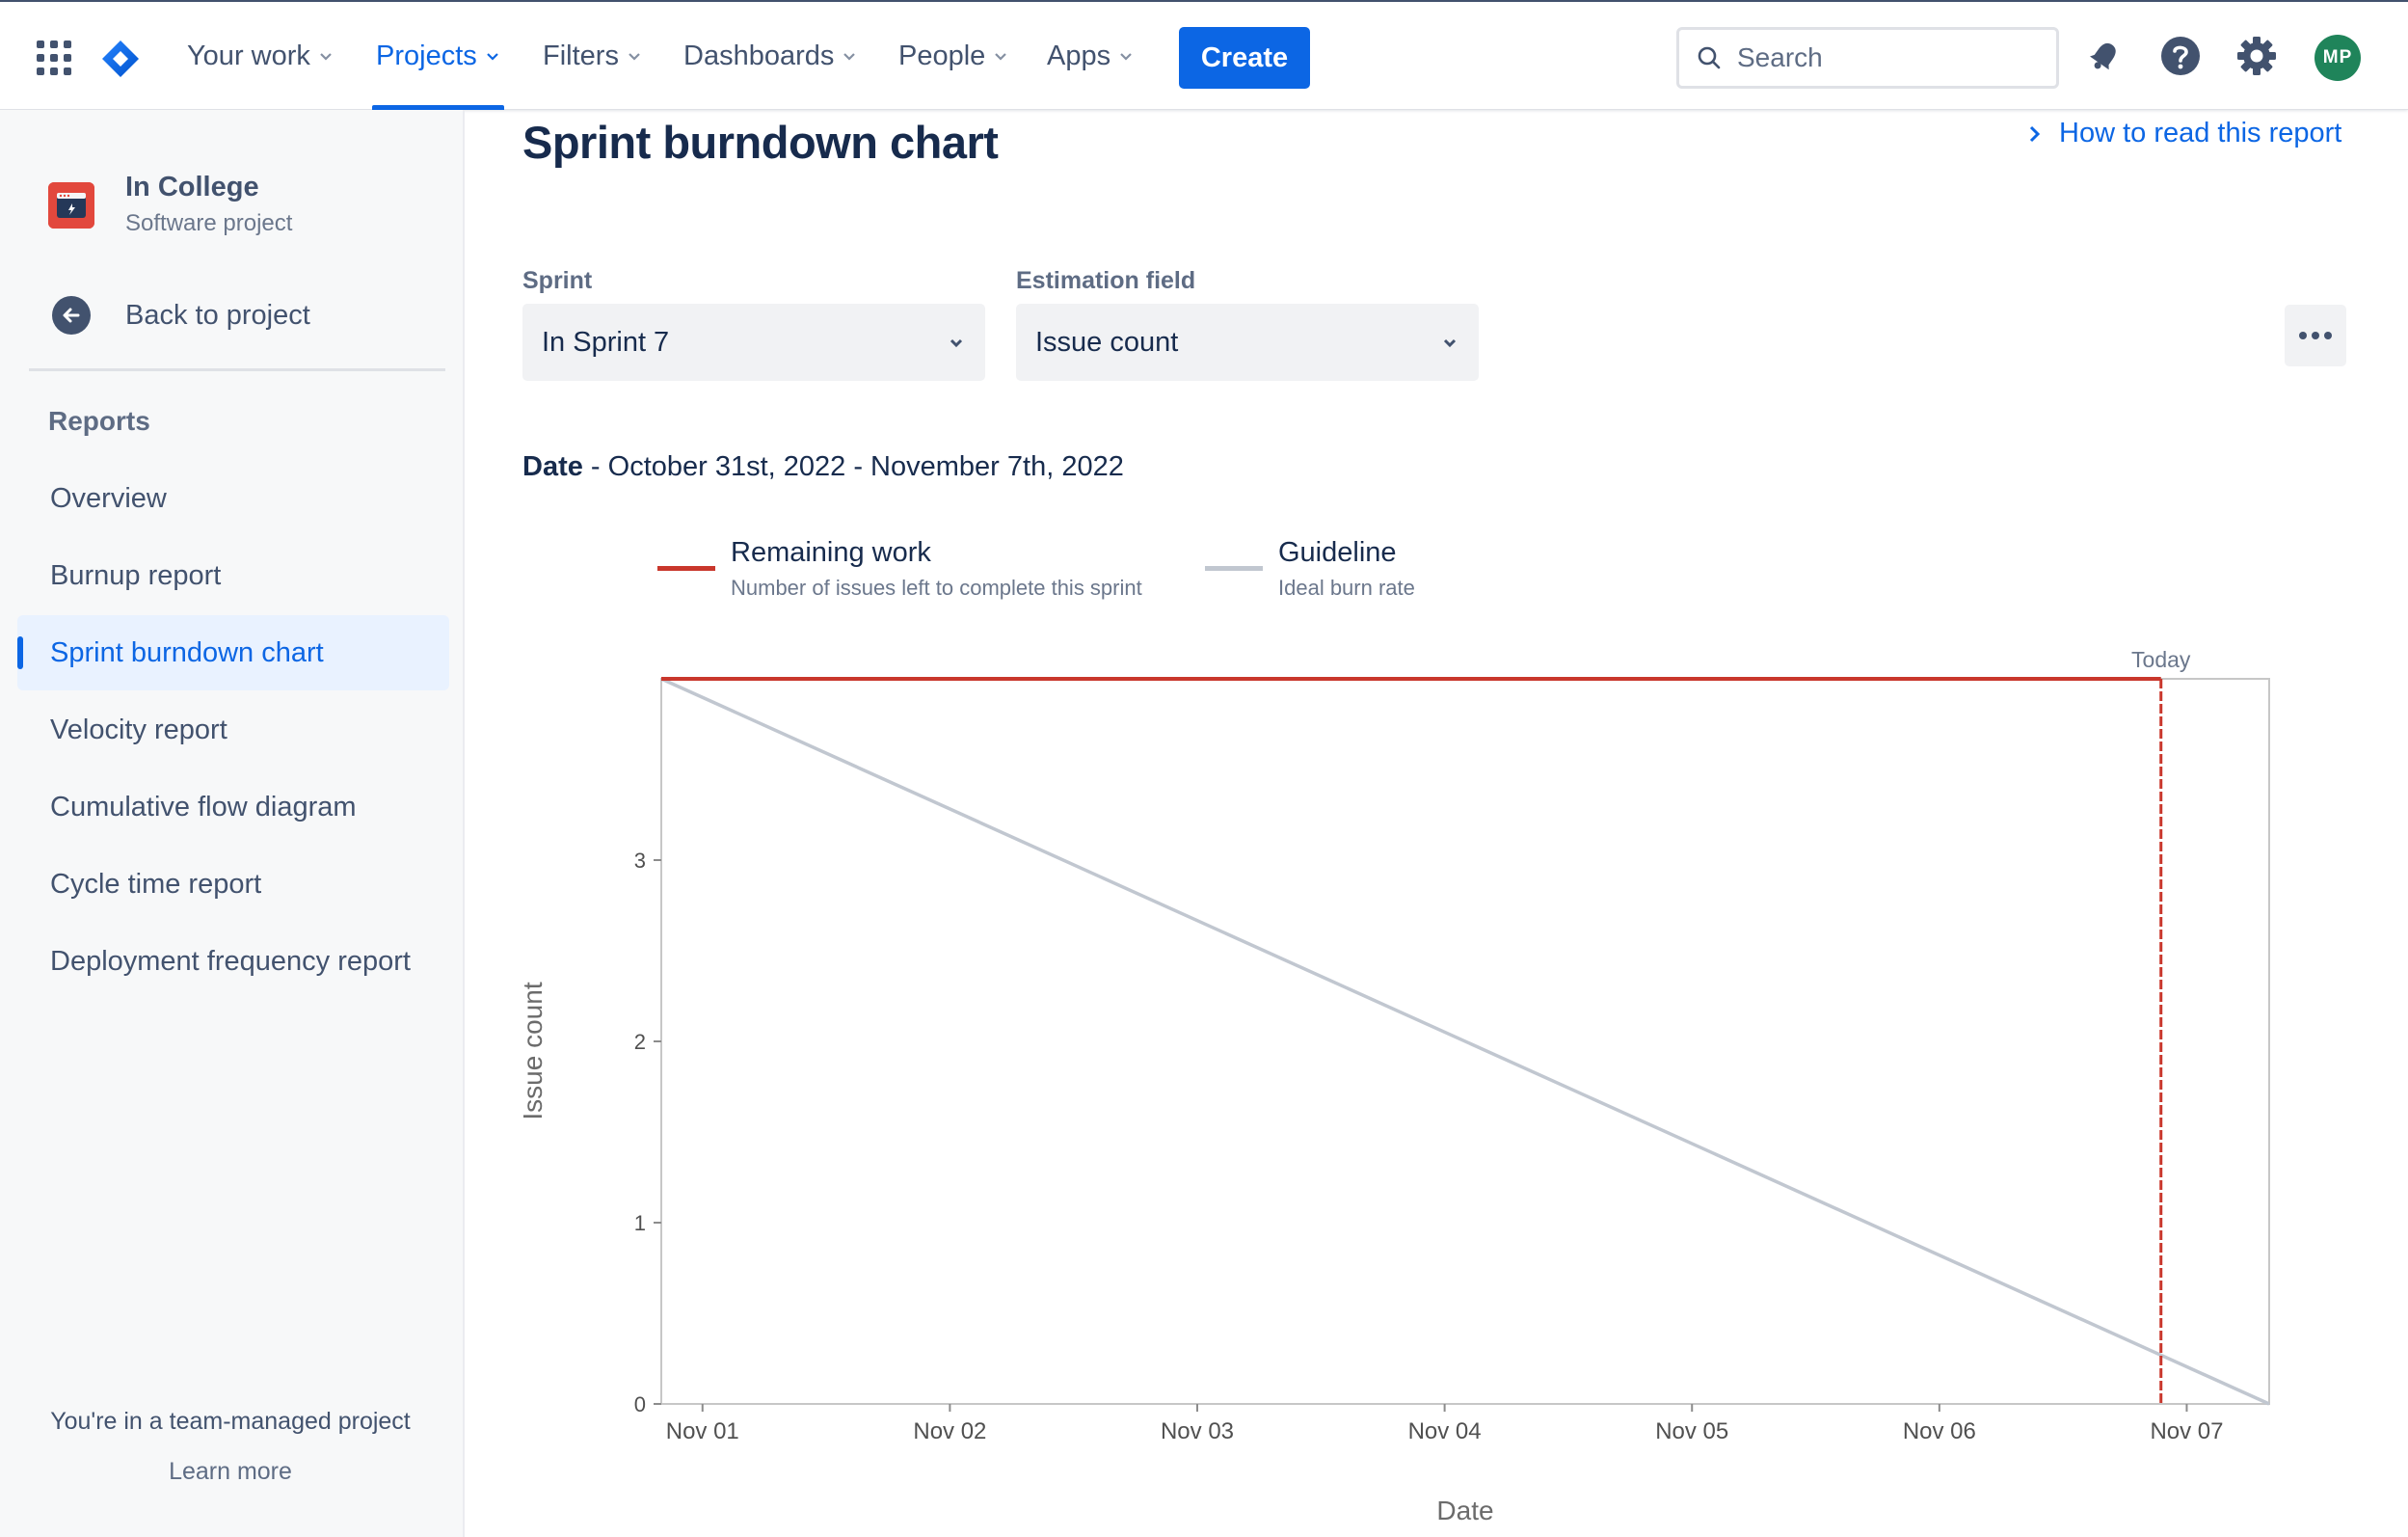 The height and width of the screenshot is (1537, 2408). Describe the element at coordinates (1881, 57) in the screenshot. I see `search-input` at that location.